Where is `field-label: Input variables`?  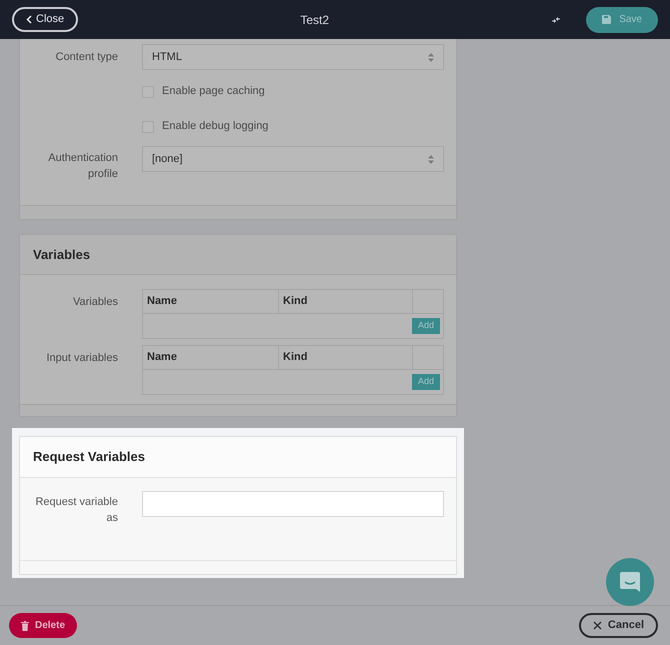
field-label: Input variables is located at coordinates (81, 358).